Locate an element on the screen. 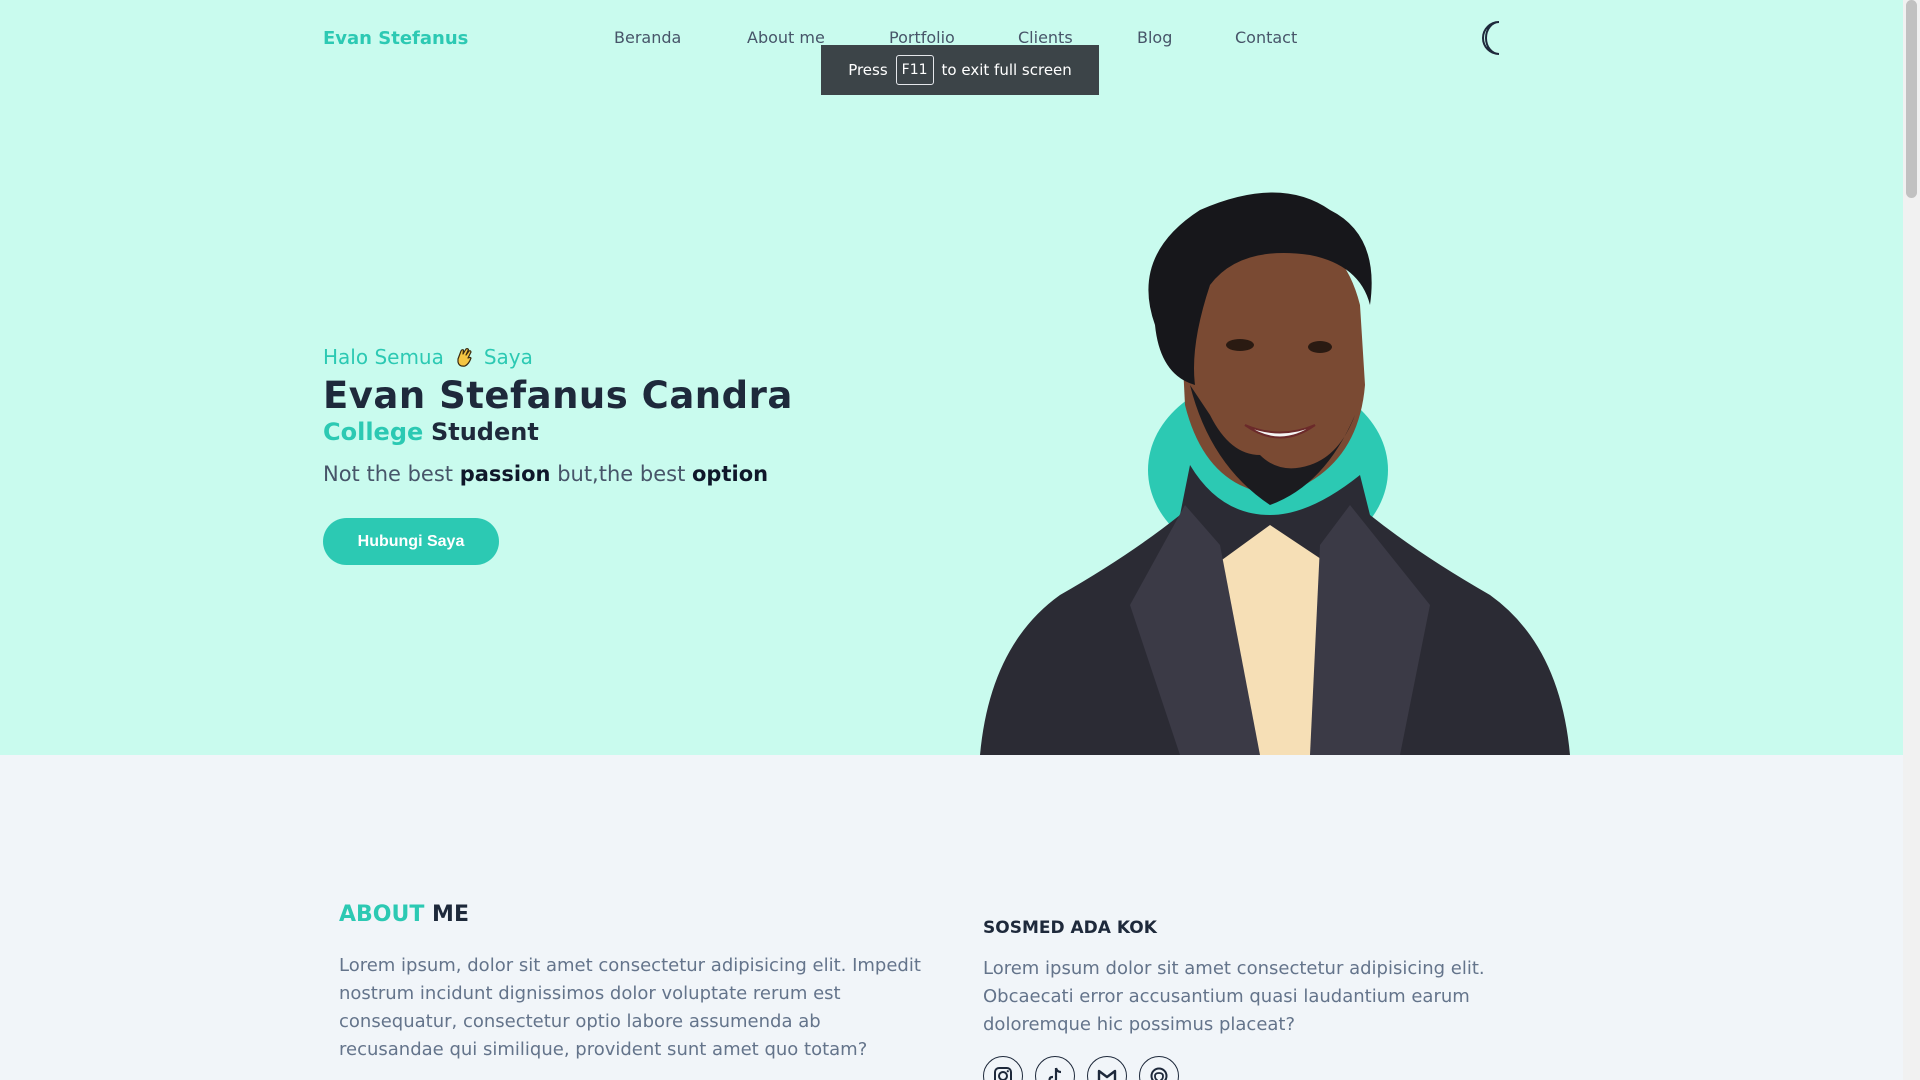 Image resolution: width=1920 pixels, height=1080 pixels. hero-role: College Student is located at coordinates (431, 432).